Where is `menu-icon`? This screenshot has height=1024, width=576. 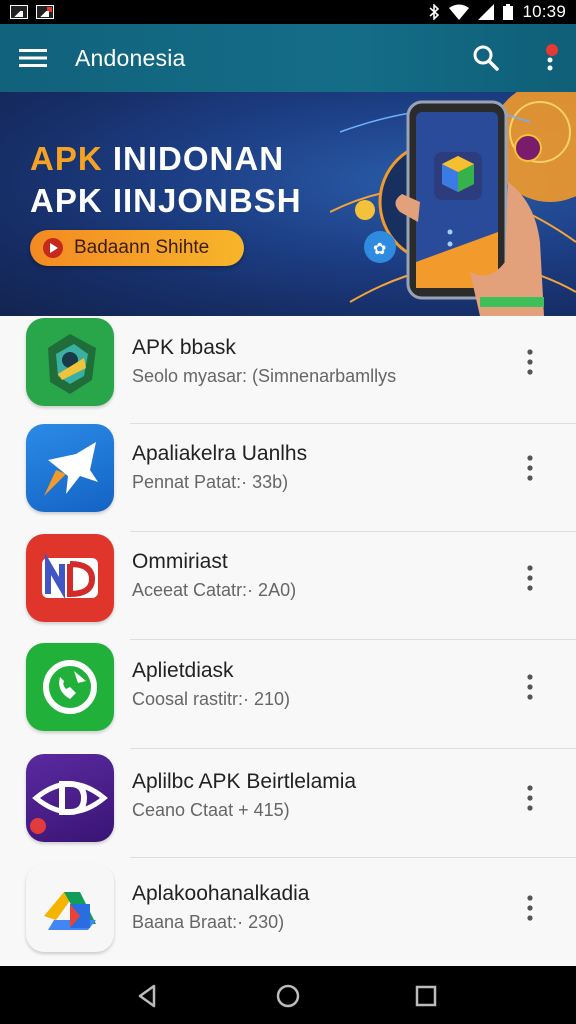 menu-icon is located at coordinates (33, 58).